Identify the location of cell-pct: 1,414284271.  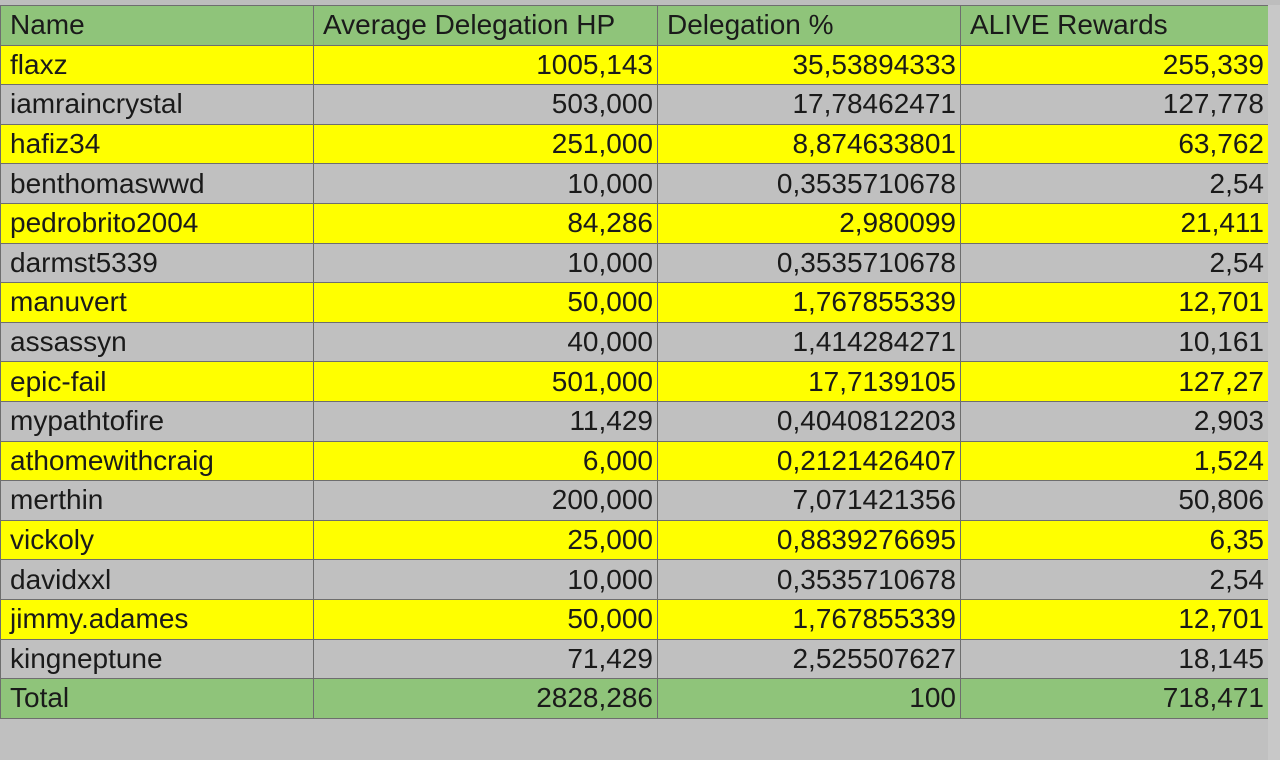
(809, 342).